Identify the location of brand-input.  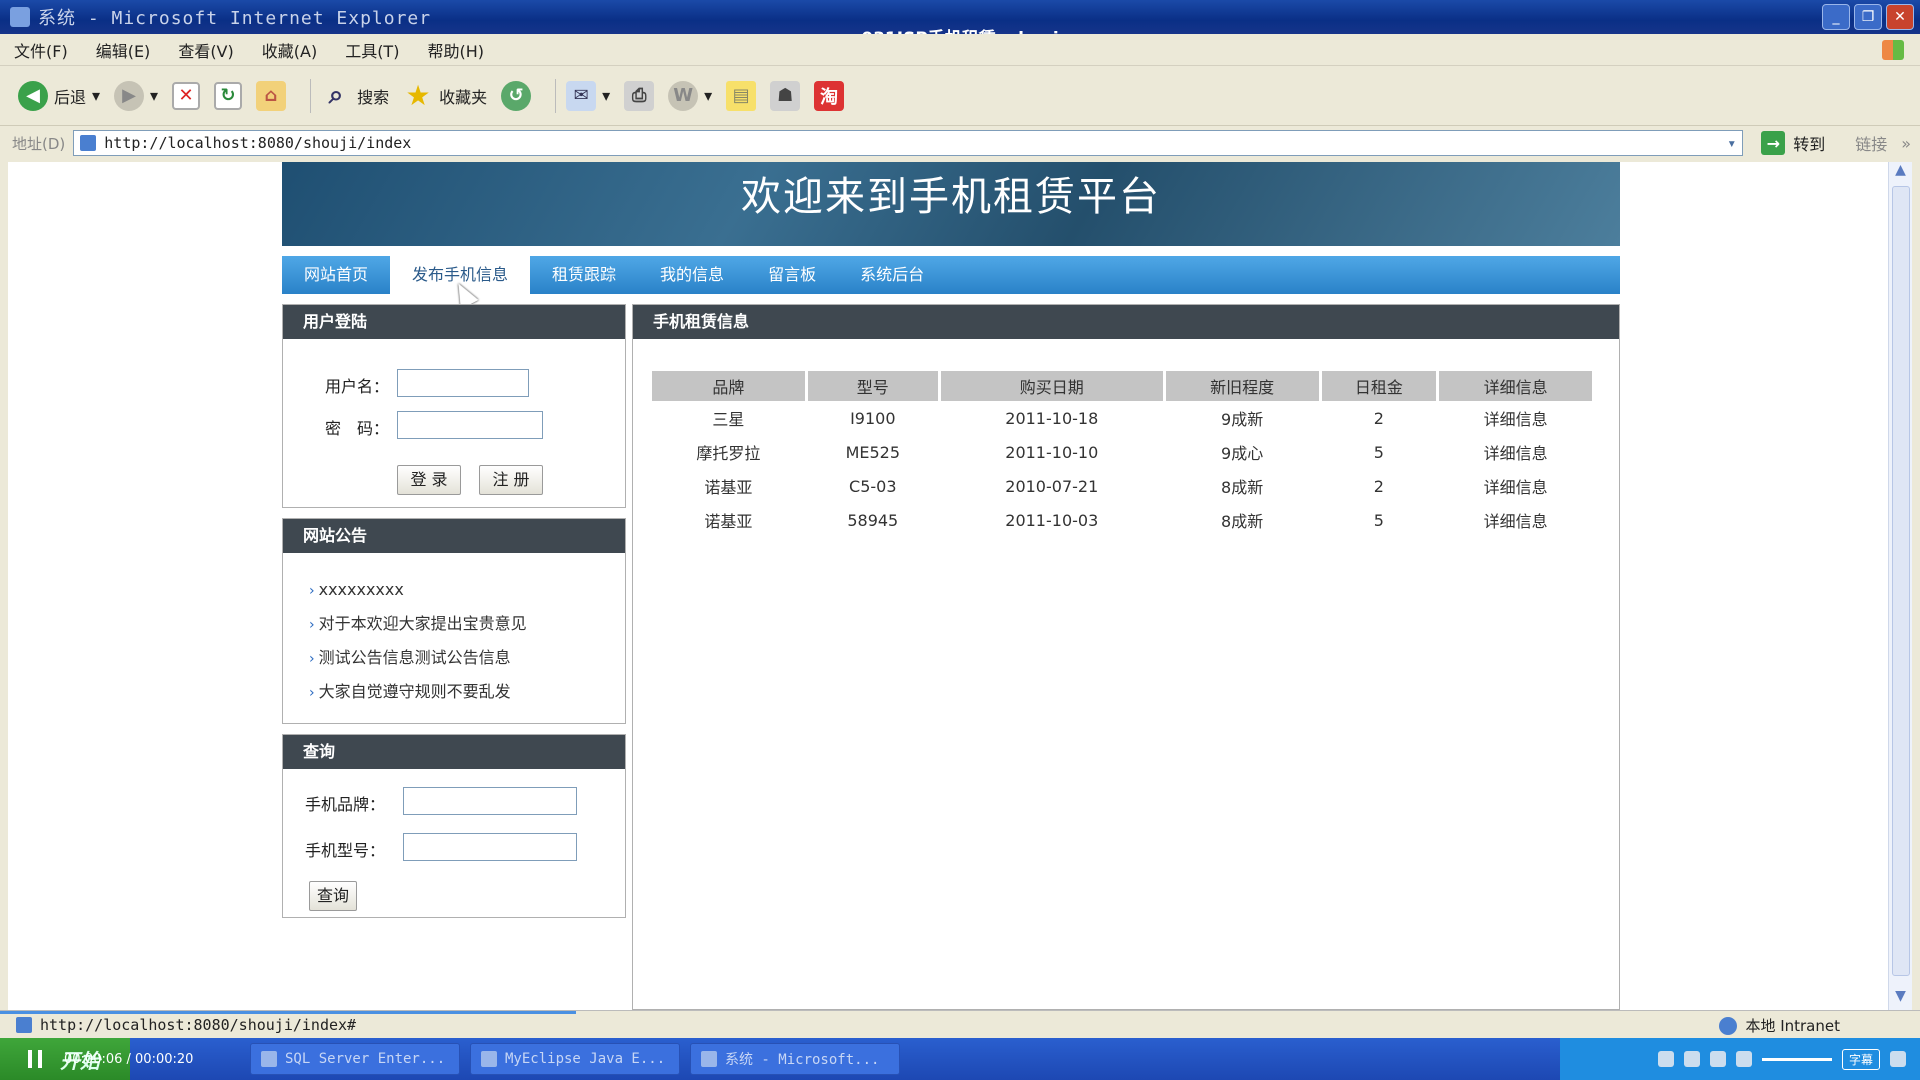
(490, 801).